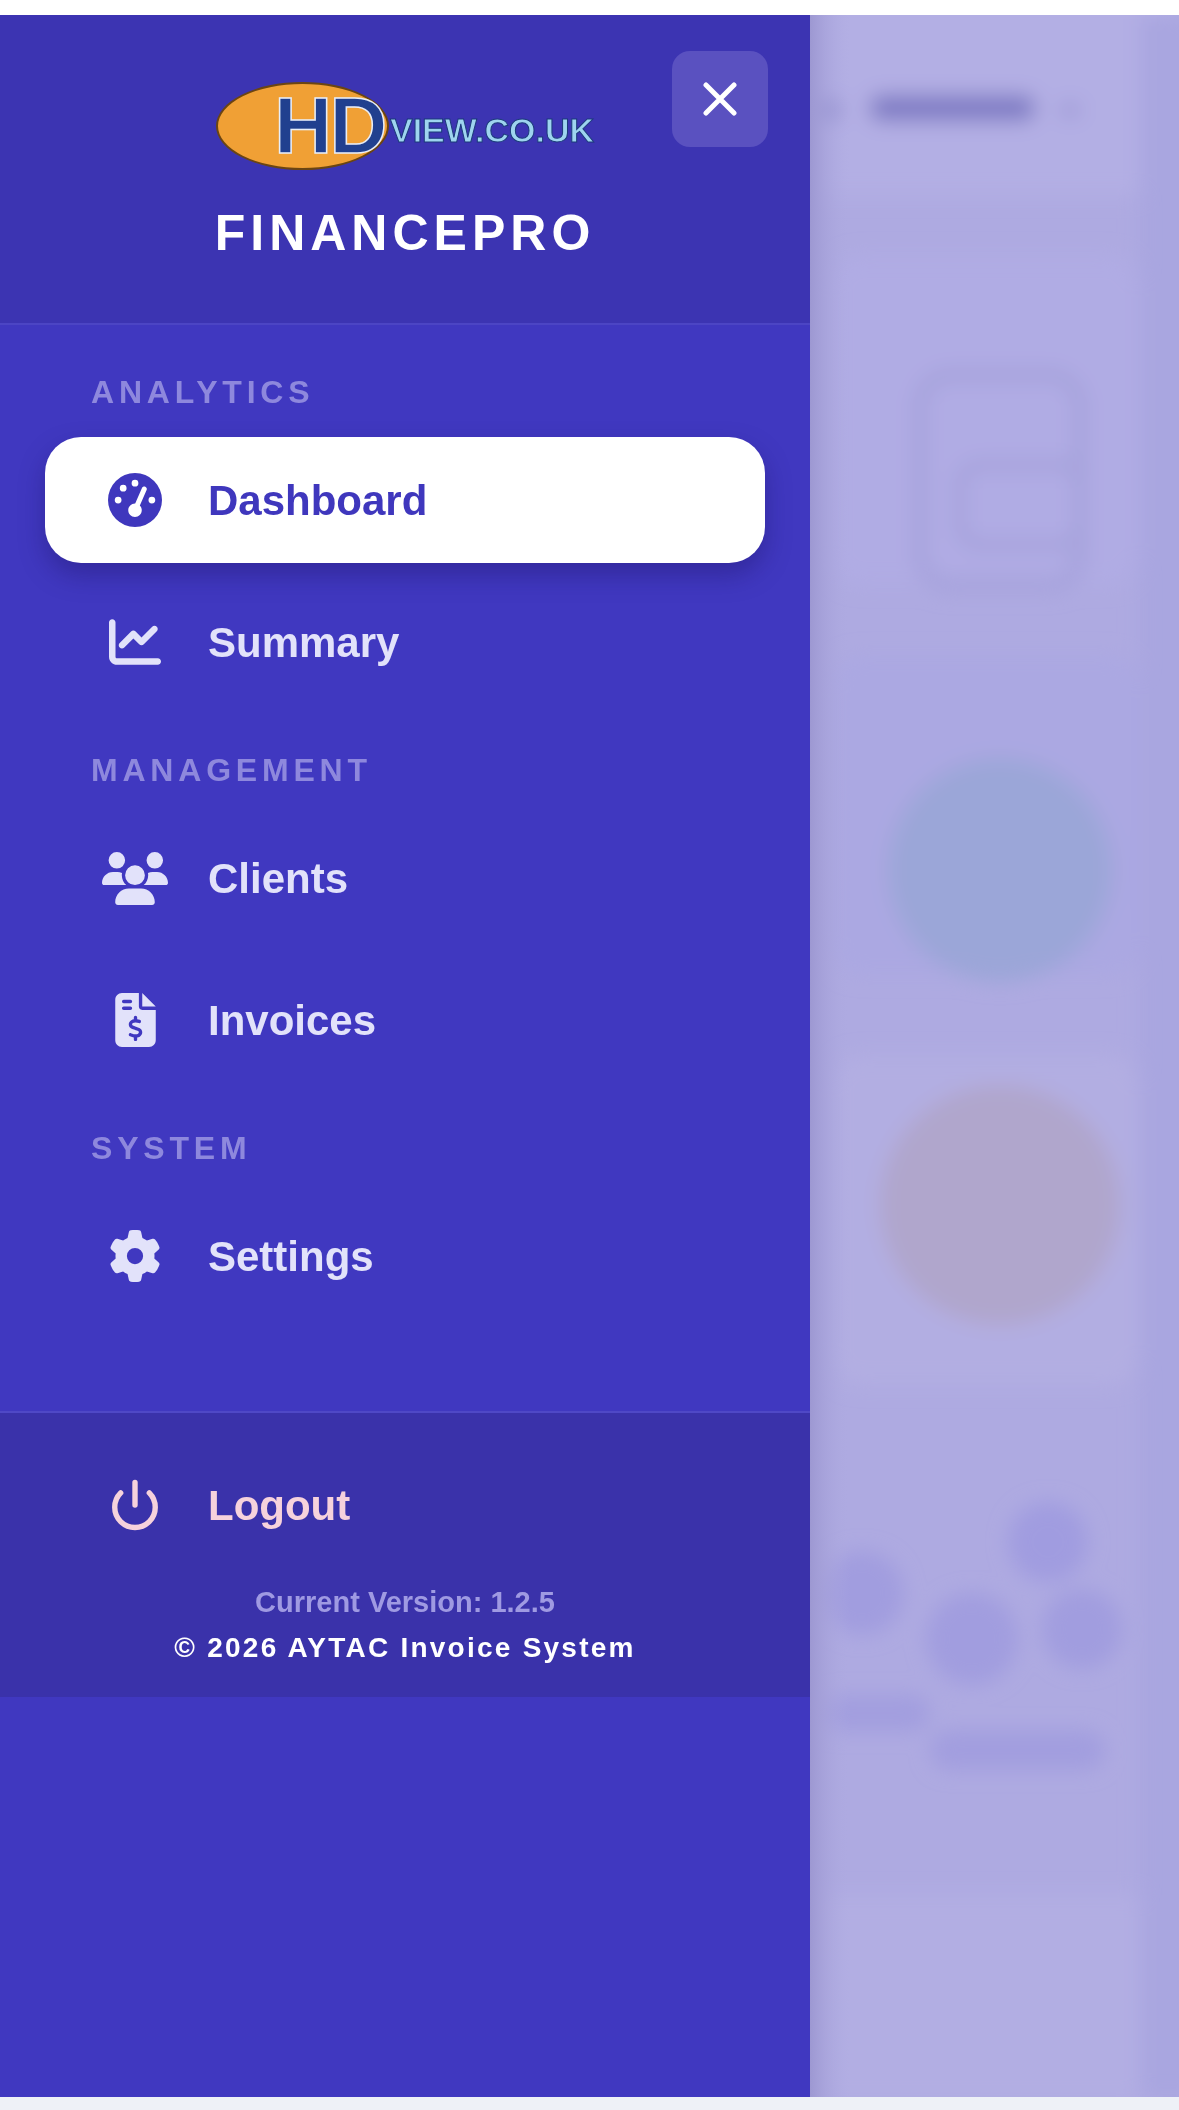 The image size is (1179, 2110). What do you see at coordinates (135, 500) in the screenshot?
I see `gauge-icon` at bounding box center [135, 500].